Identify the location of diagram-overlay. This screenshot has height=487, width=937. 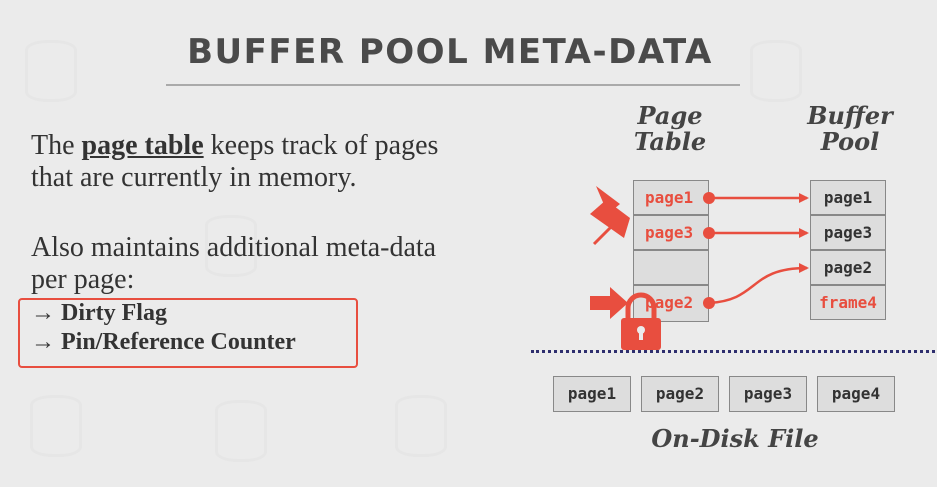
(699, 268).